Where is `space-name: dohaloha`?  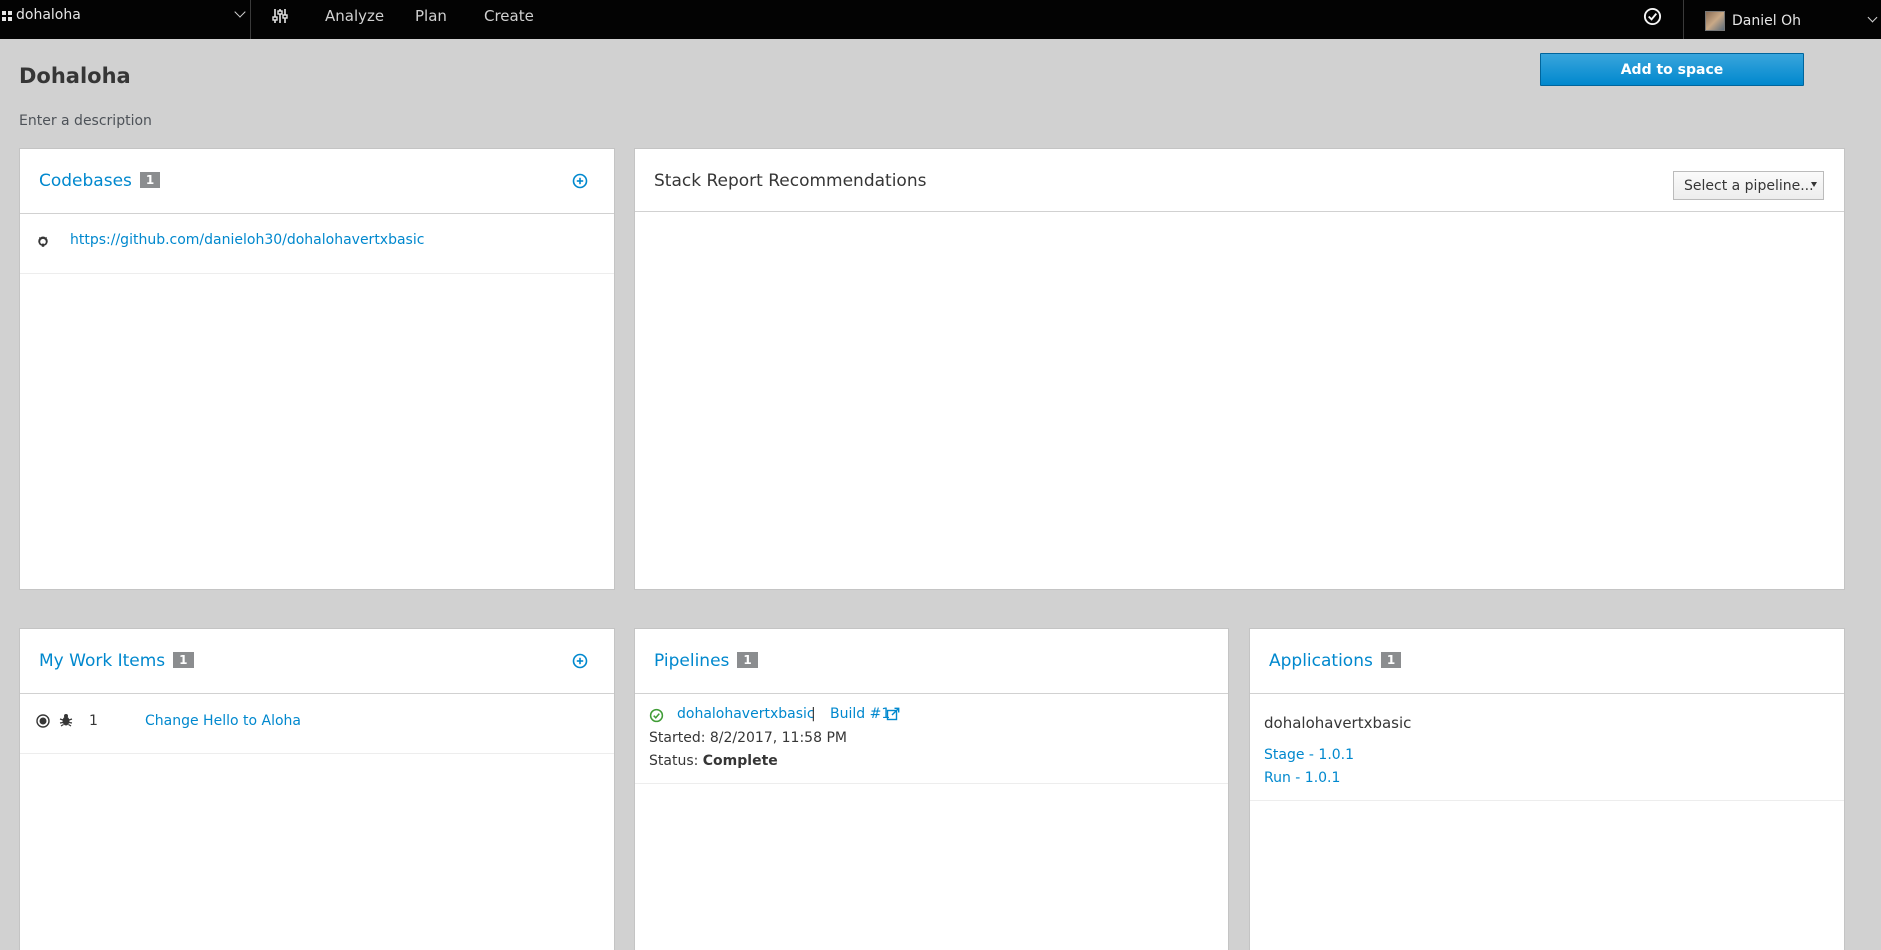 space-name: dohaloha is located at coordinates (48, 15).